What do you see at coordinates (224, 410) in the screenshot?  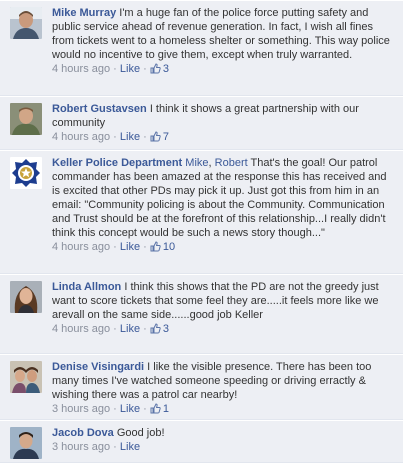 I see `comment-meta: 3 hours ago · Like · 1` at bounding box center [224, 410].